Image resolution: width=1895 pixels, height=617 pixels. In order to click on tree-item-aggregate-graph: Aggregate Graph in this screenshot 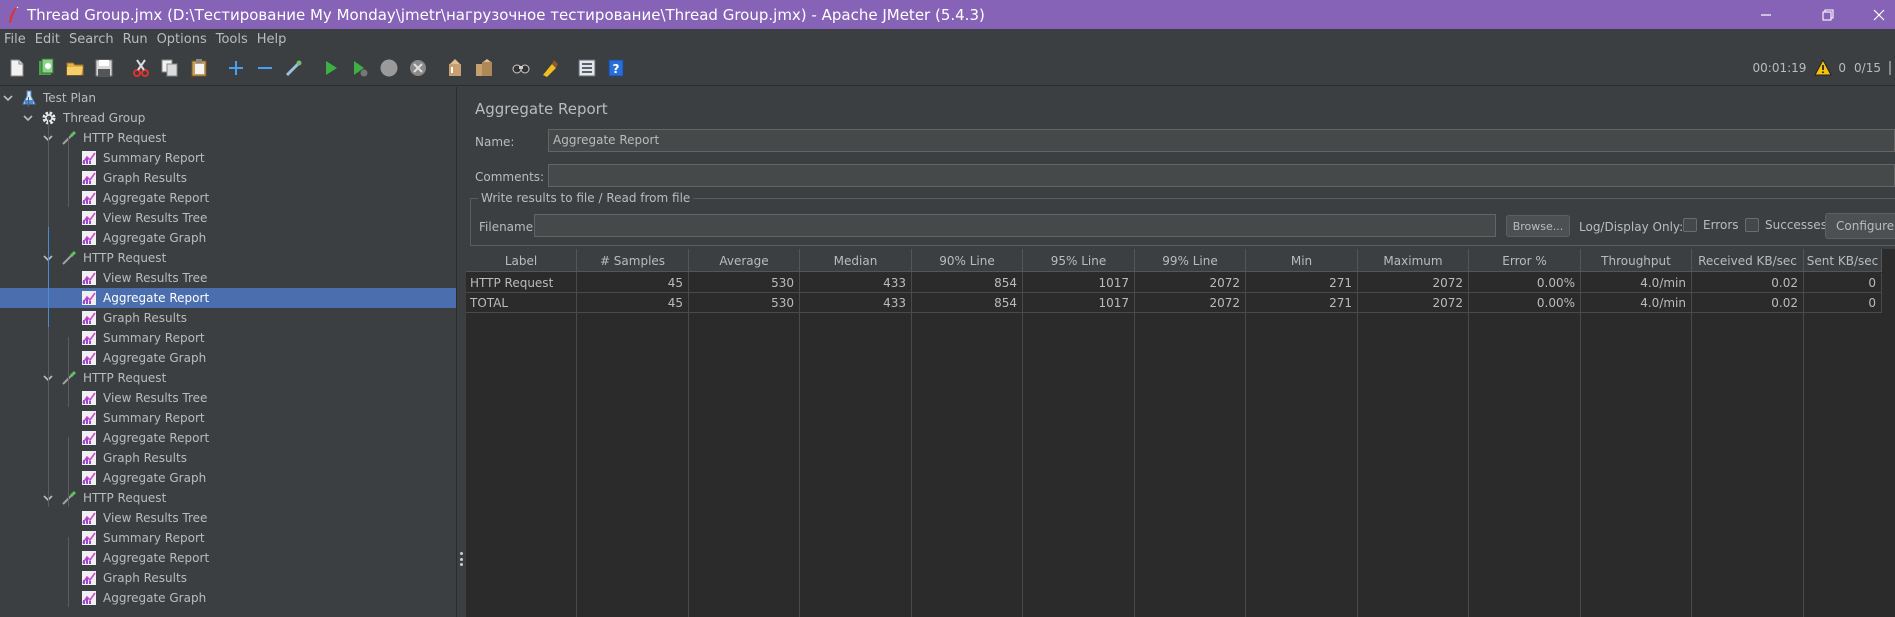, I will do `click(228, 238)`.